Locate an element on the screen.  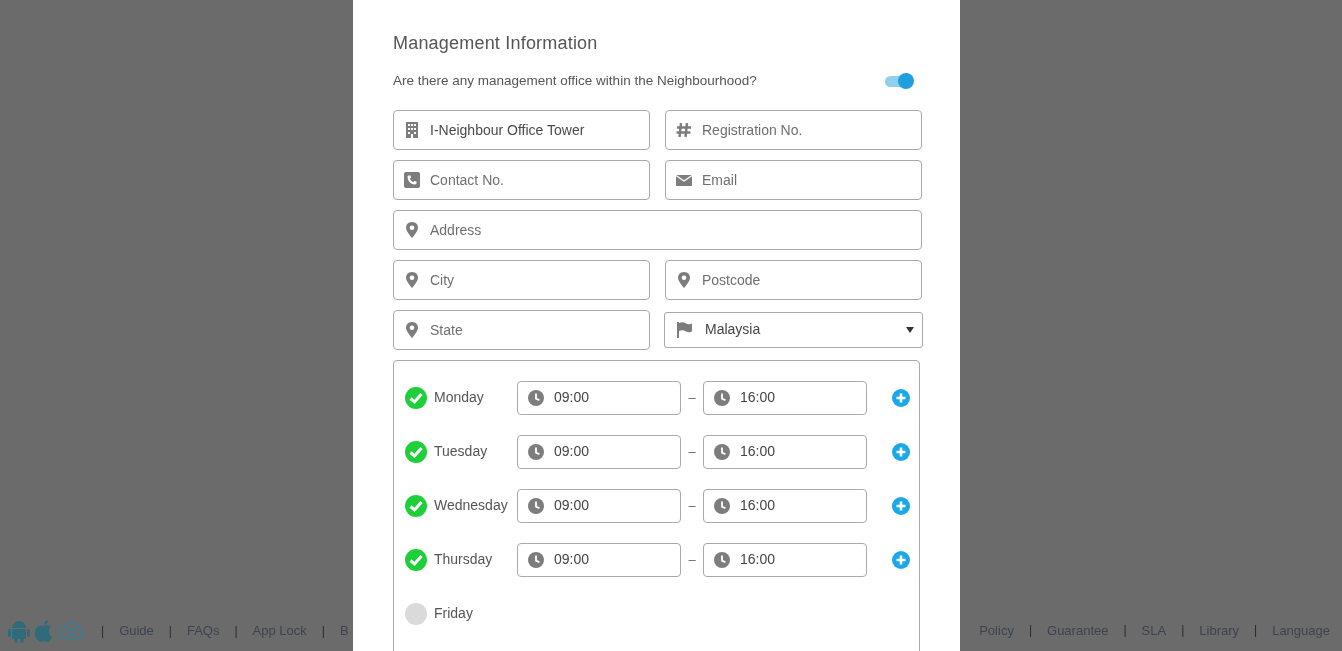
android-icon is located at coordinates (19, 631).